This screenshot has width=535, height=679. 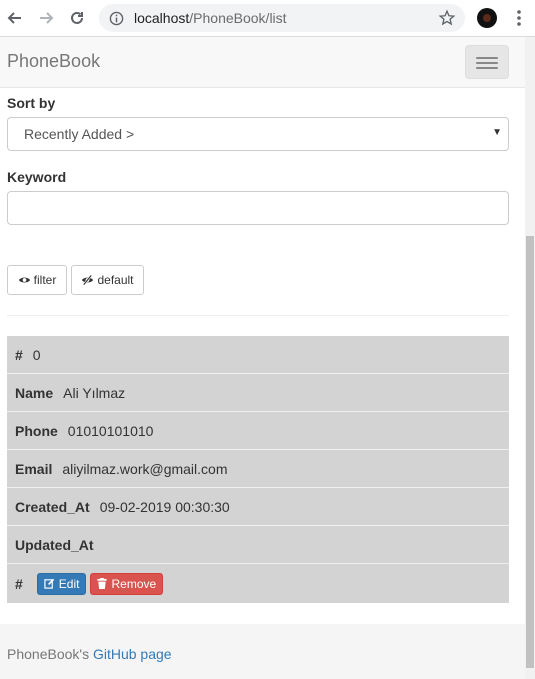 What do you see at coordinates (258, 315) in the screenshot?
I see `divider` at bounding box center [258, 315].